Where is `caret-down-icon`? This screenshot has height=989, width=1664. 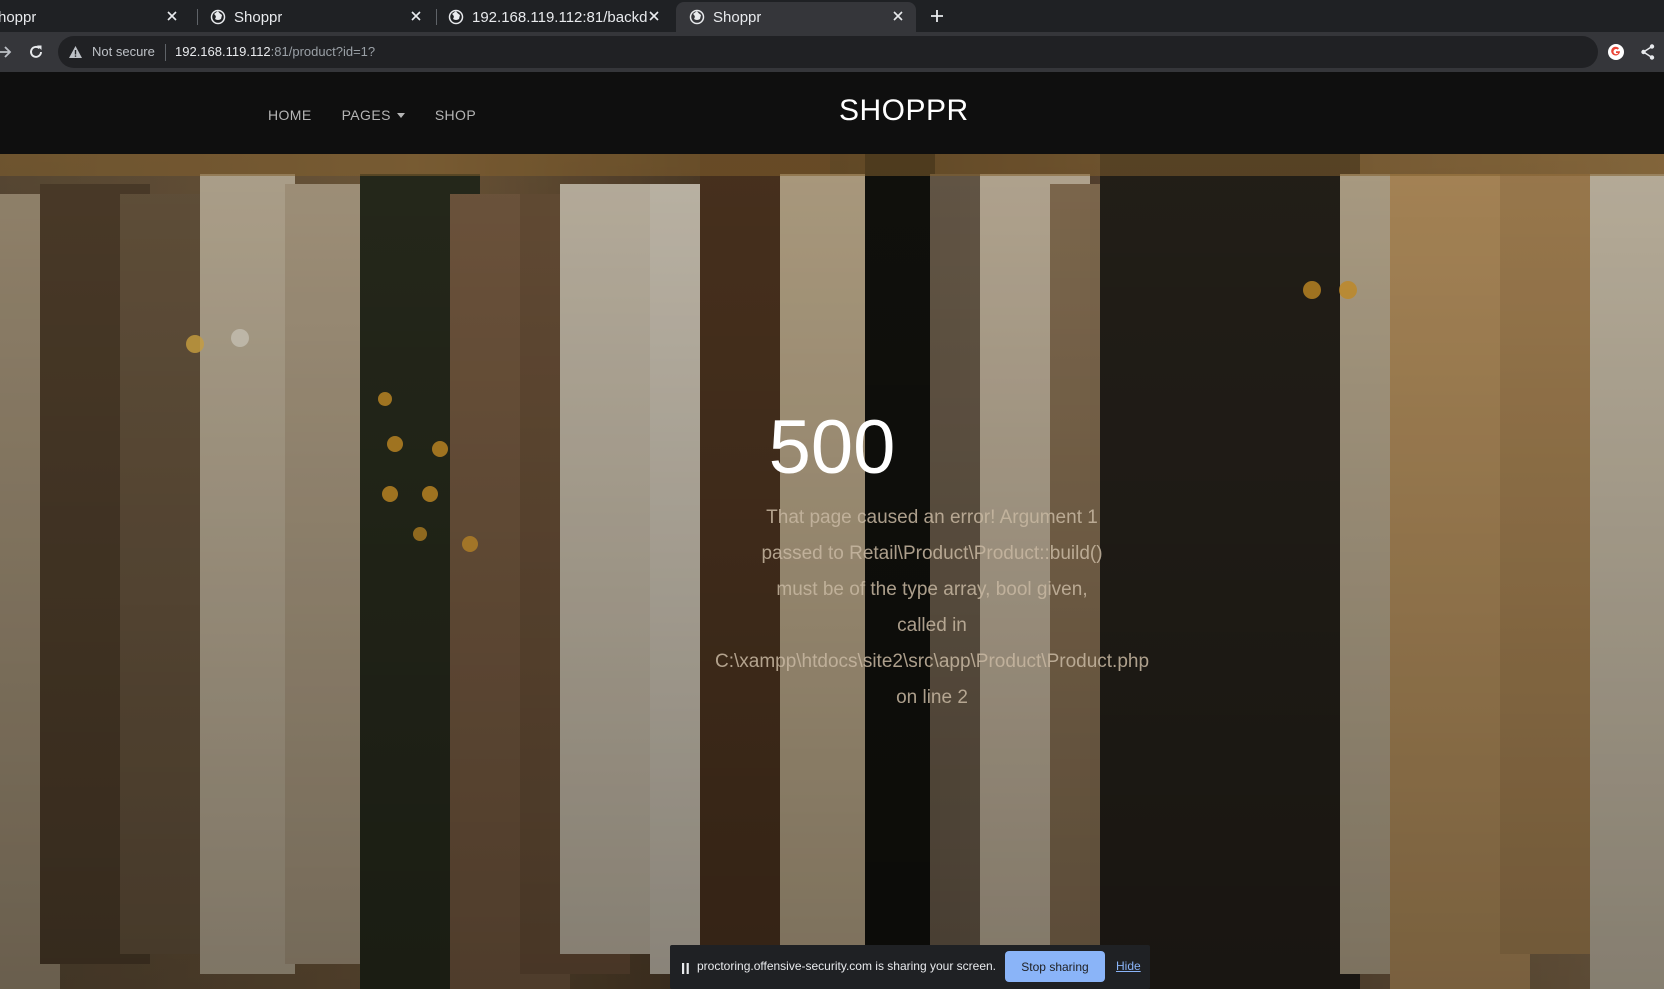 caret-down-icon is located at coordinates (400, 115).